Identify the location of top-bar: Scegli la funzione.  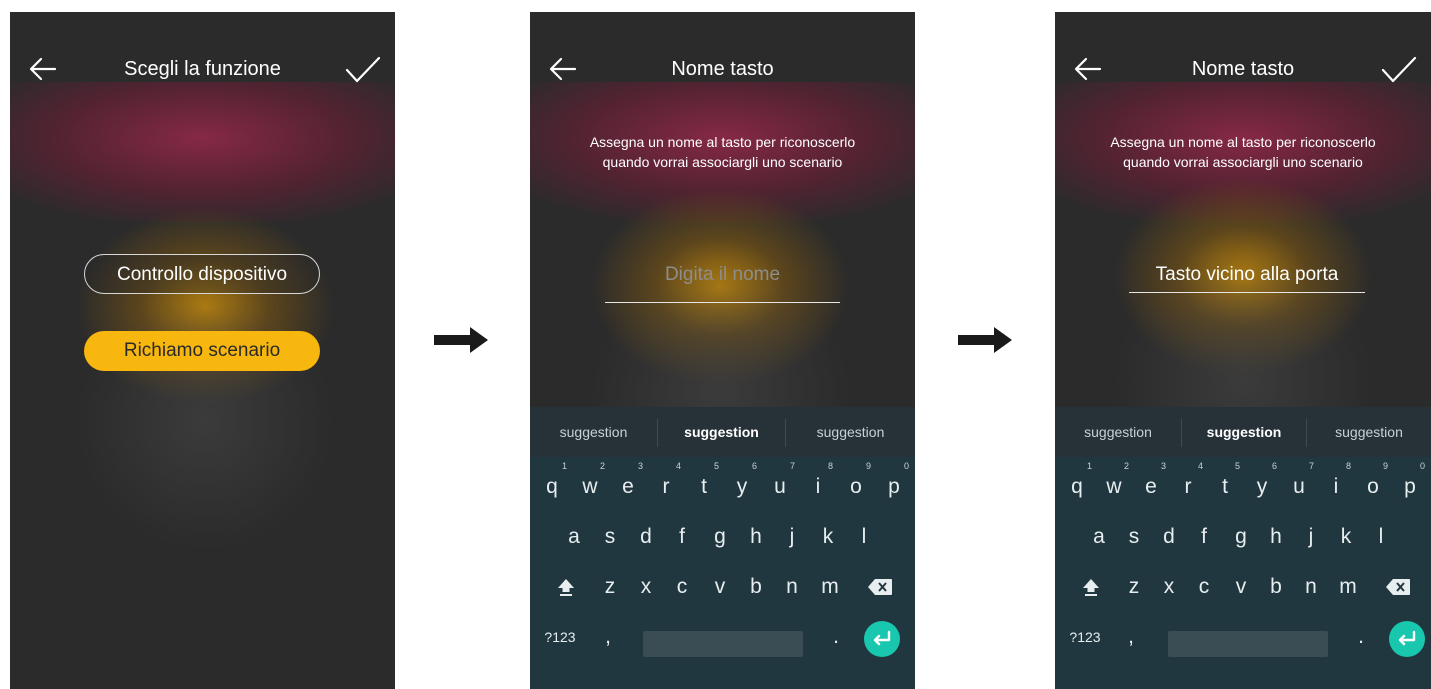
(202, 70).